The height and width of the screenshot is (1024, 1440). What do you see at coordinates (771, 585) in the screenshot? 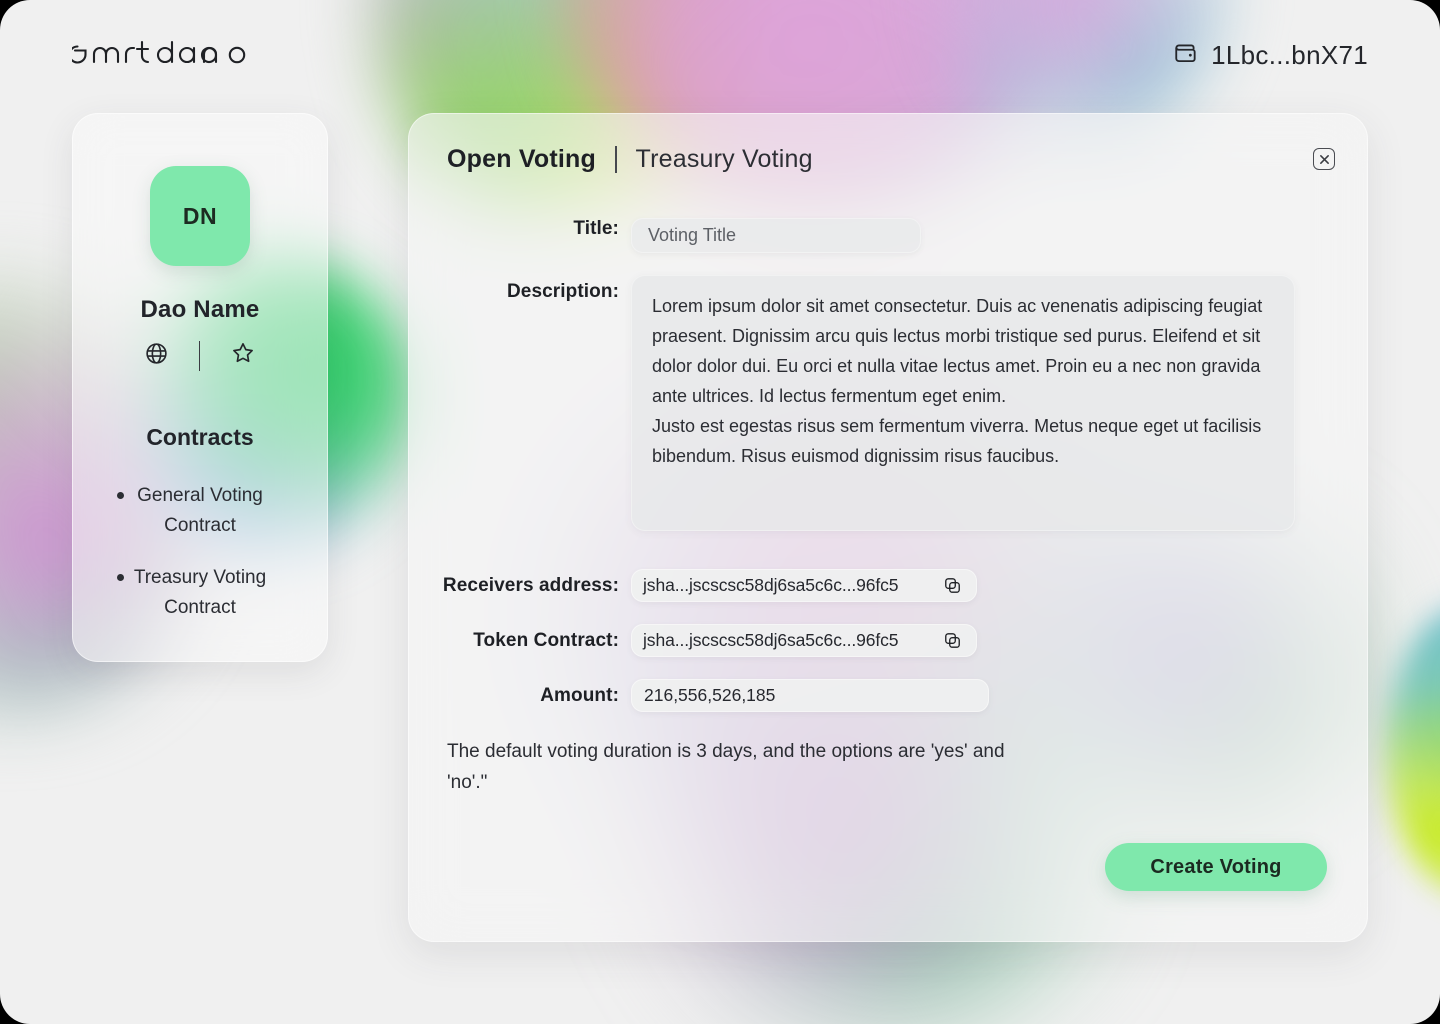
I see `receivers-address-value: jsha...jscscsc58dj6sa5c6c...96fc5` at bounding box center [771, 585].